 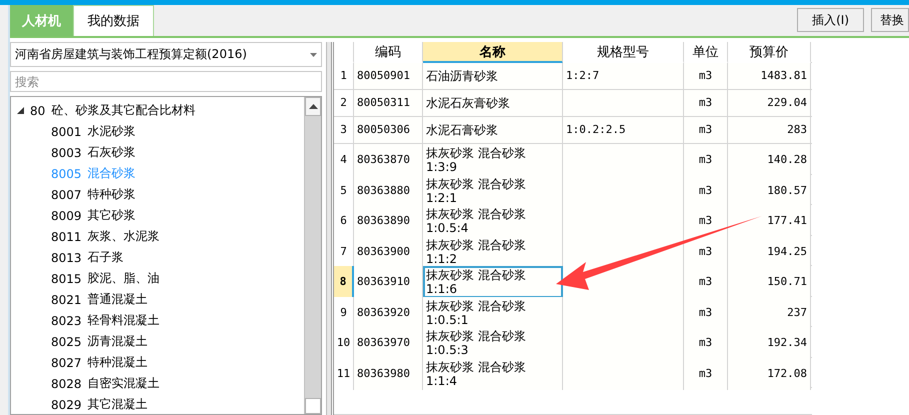 What do you see at coordinates (344, 160) in the screenshot?
I see `row-number: 4` at bounding box center [344, 160].